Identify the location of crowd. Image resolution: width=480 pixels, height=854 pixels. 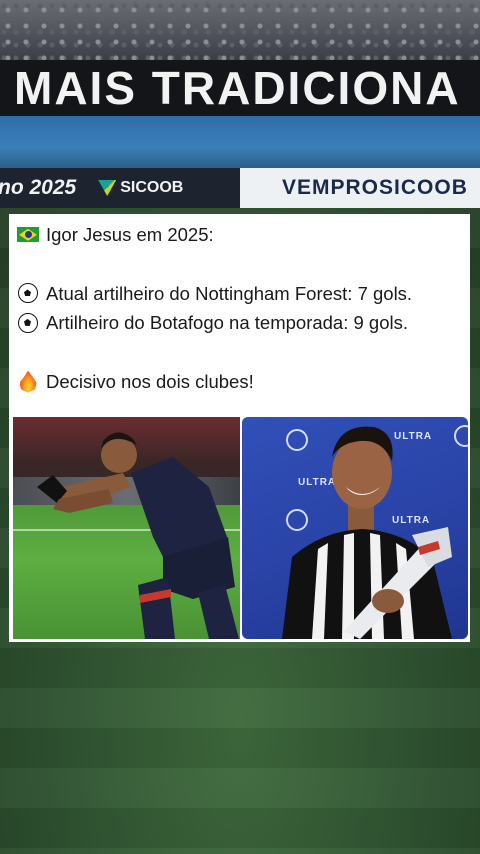
(240, 31).